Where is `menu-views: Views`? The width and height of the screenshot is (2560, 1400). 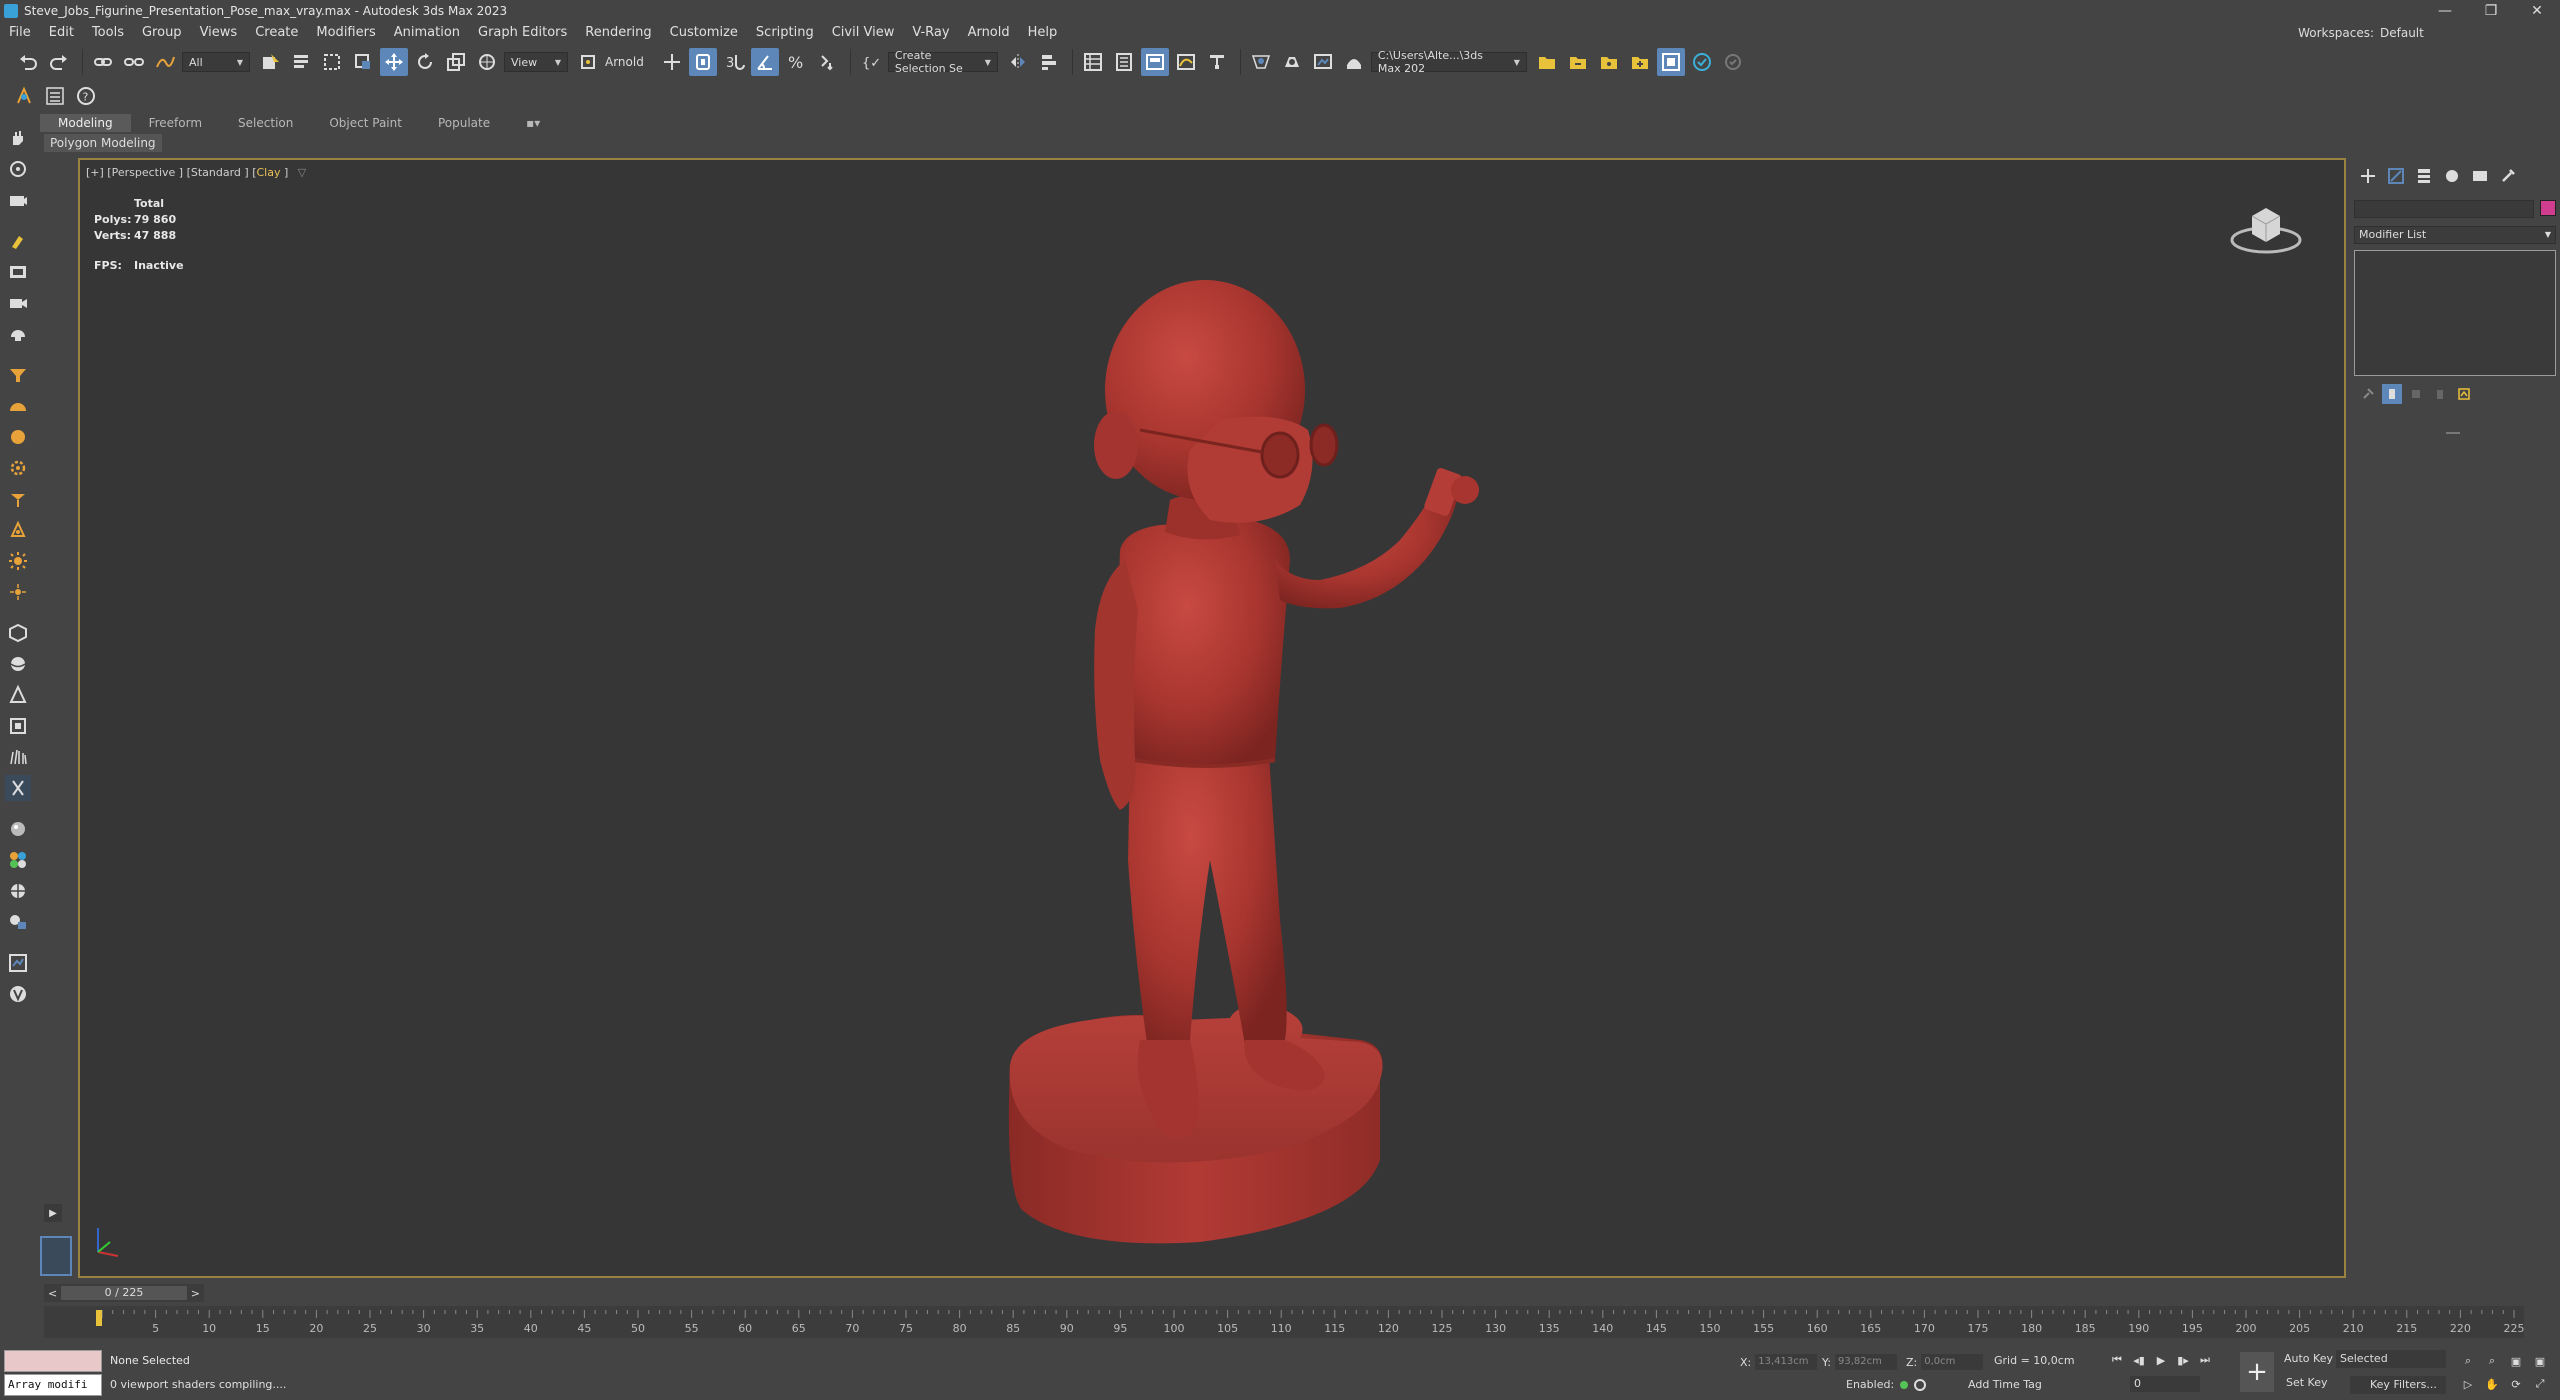
menu-views: Views is located at coordinates (219, 33).